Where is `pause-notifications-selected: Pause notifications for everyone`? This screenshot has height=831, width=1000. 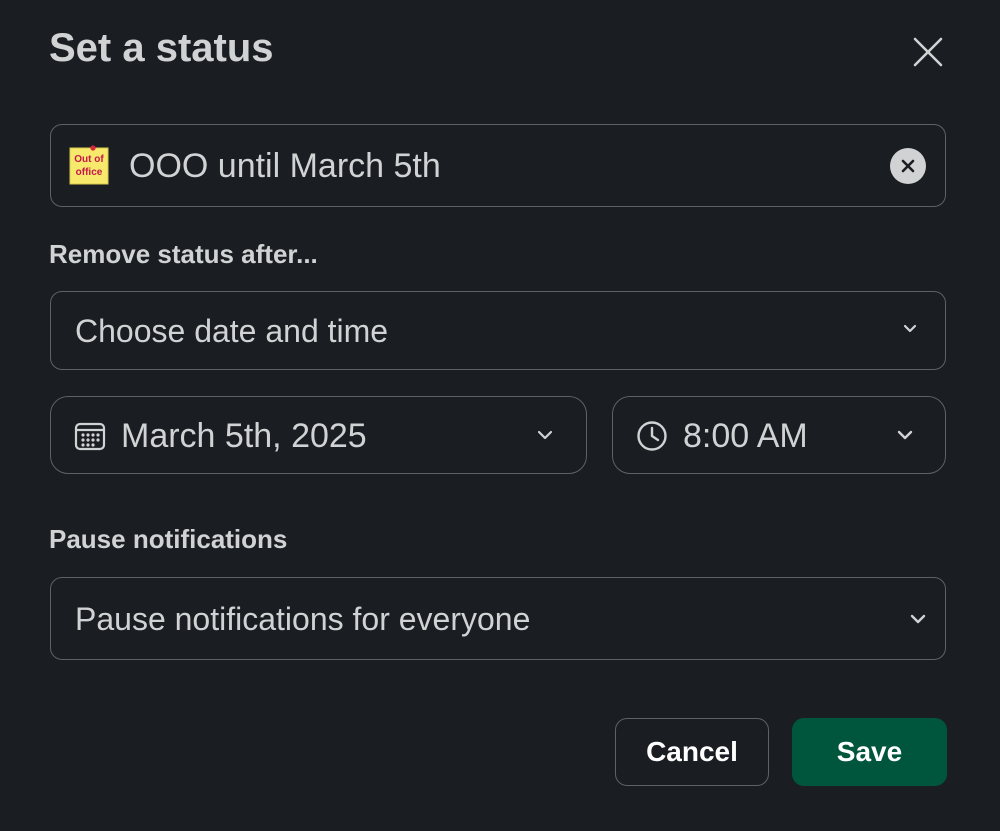 pause-notifications-selected: Pause notifications for everyone is located at coordinates (303, 619).